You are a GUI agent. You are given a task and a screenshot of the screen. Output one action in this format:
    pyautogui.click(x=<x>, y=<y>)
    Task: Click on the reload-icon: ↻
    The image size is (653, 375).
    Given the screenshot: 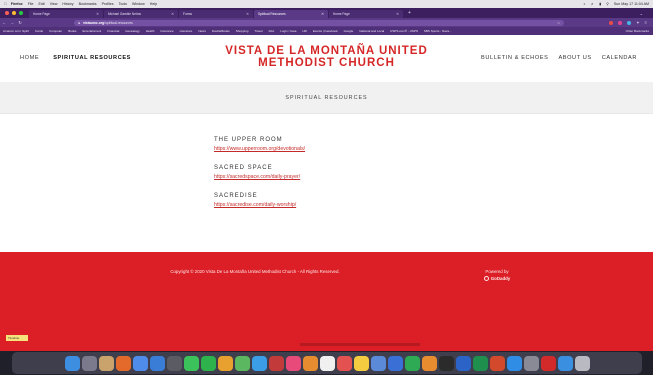 What is the action you would take?
    pyautogui.click(x=20, y=22)
    